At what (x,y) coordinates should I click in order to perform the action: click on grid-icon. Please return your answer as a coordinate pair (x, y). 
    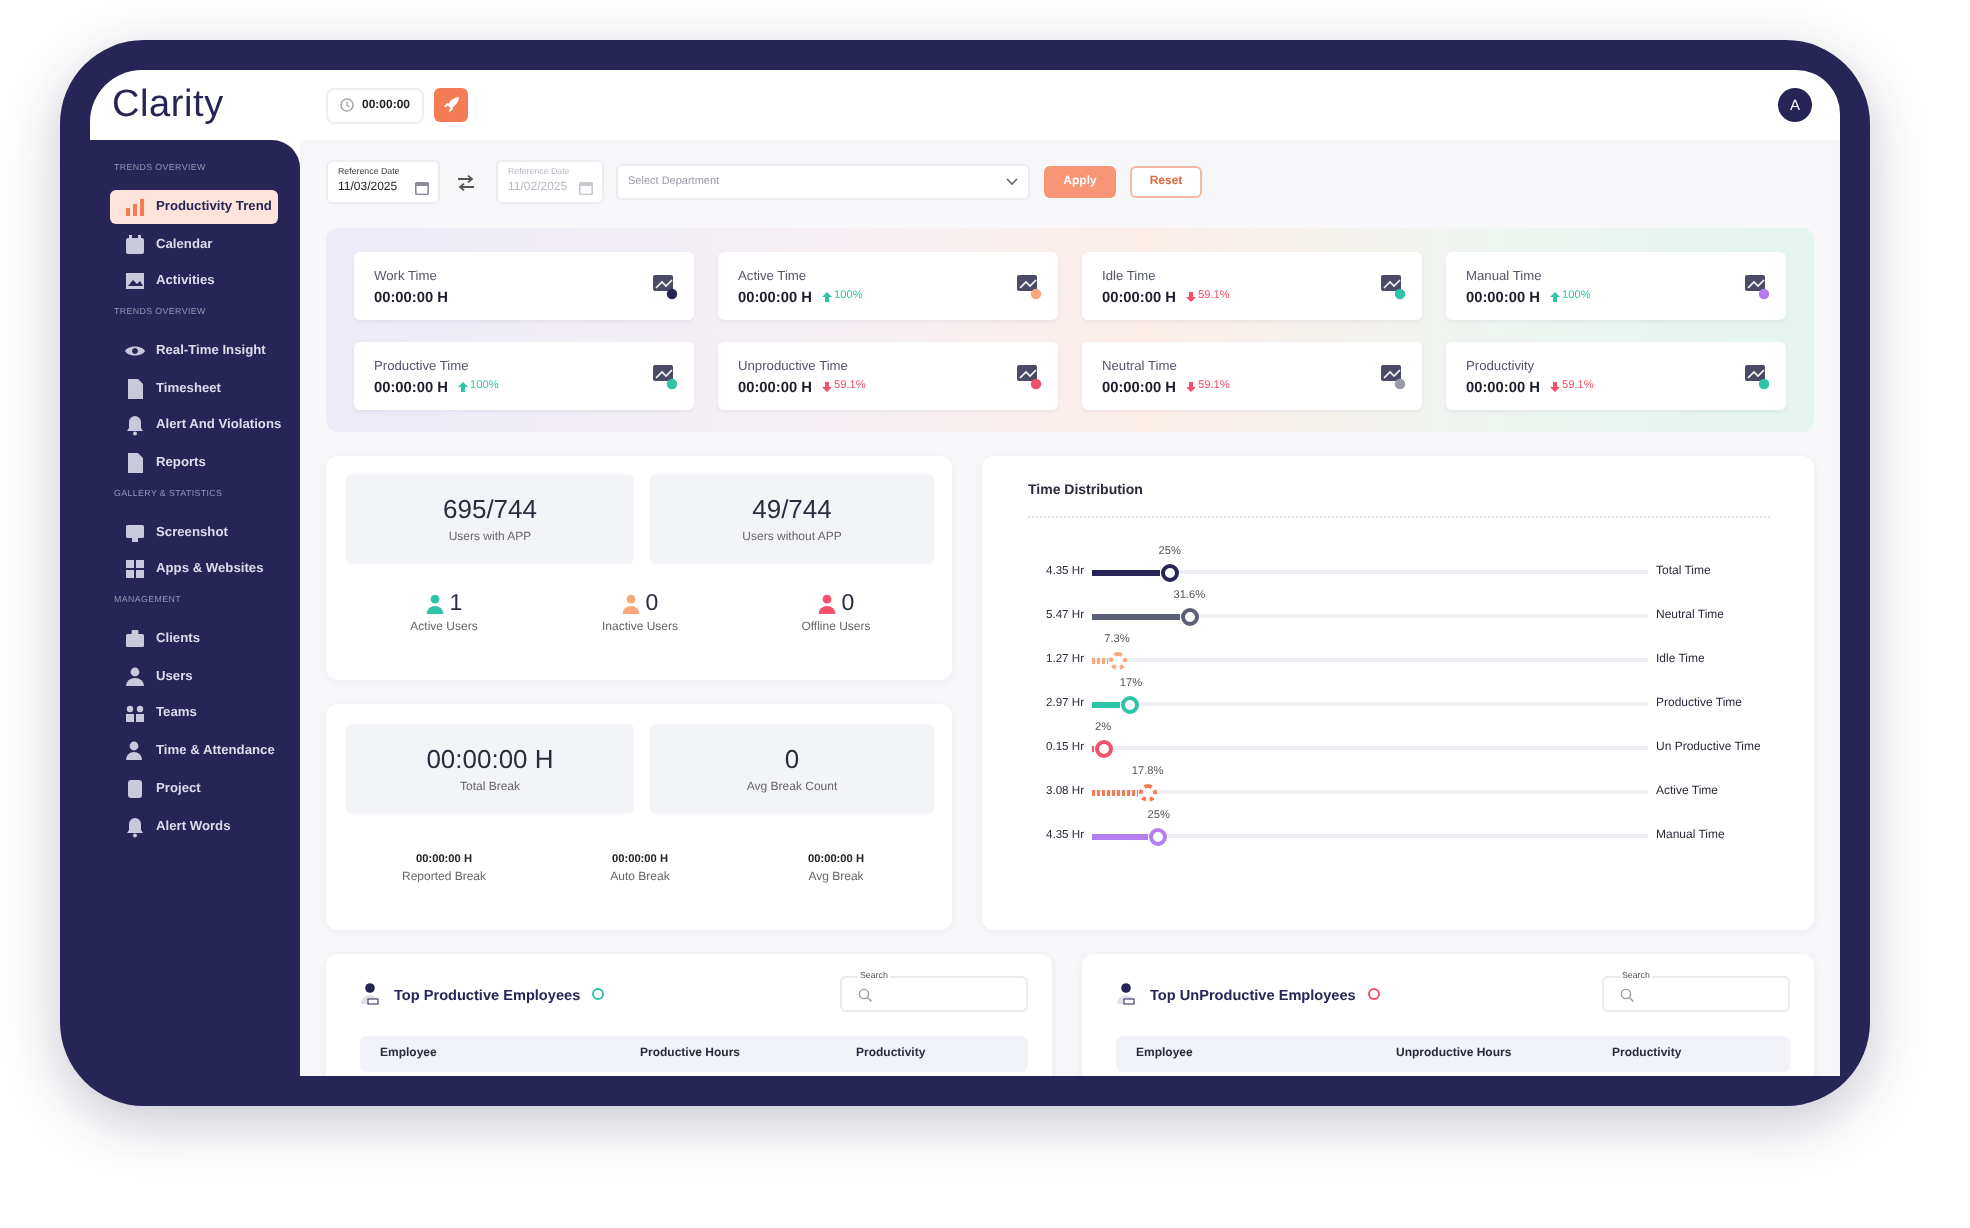
    Looking at the image, I should click on (135, 569).